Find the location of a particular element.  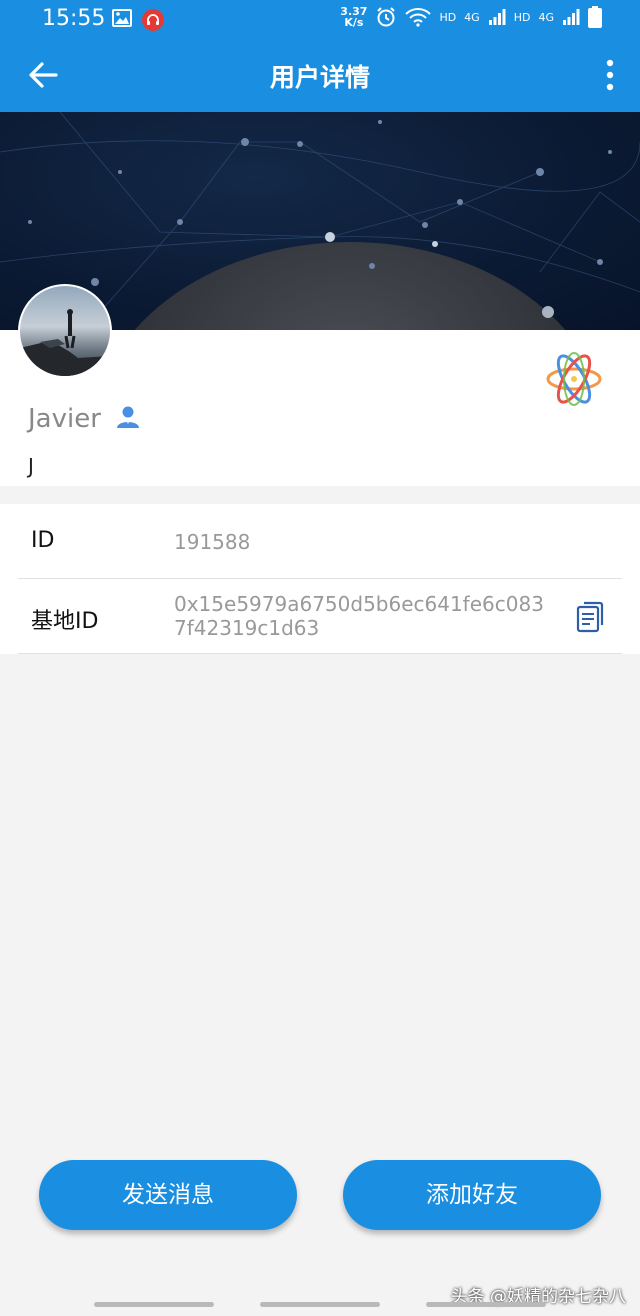

wifi-icon is located at coordinates (418, 17).